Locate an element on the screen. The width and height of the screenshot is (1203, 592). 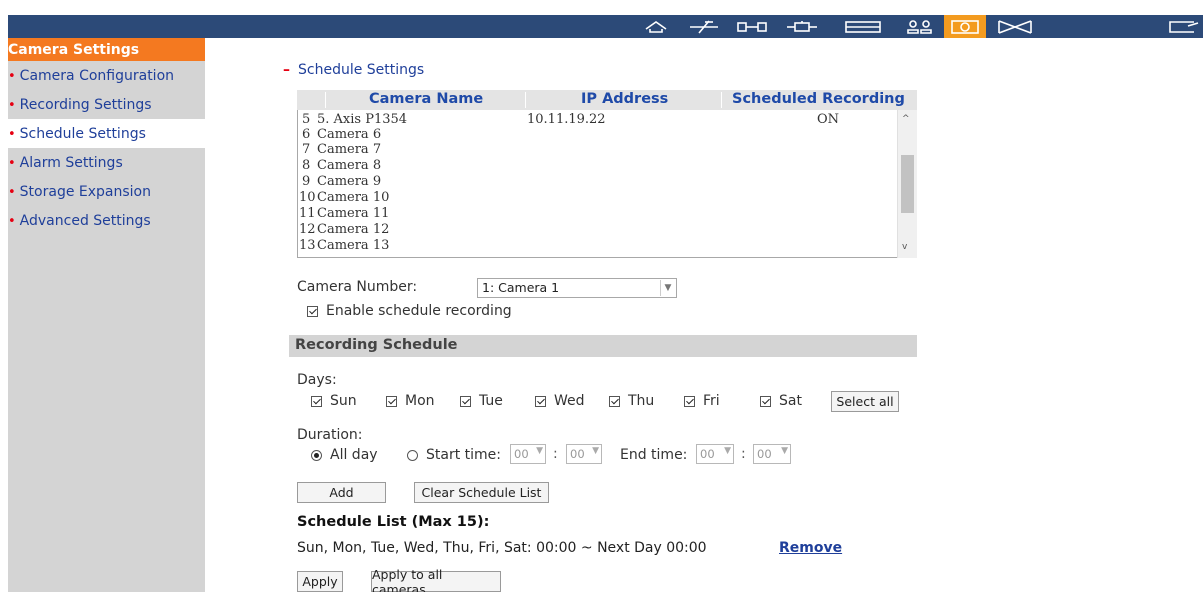
camera-row-number: 7 is located at coordinates (306, 149).